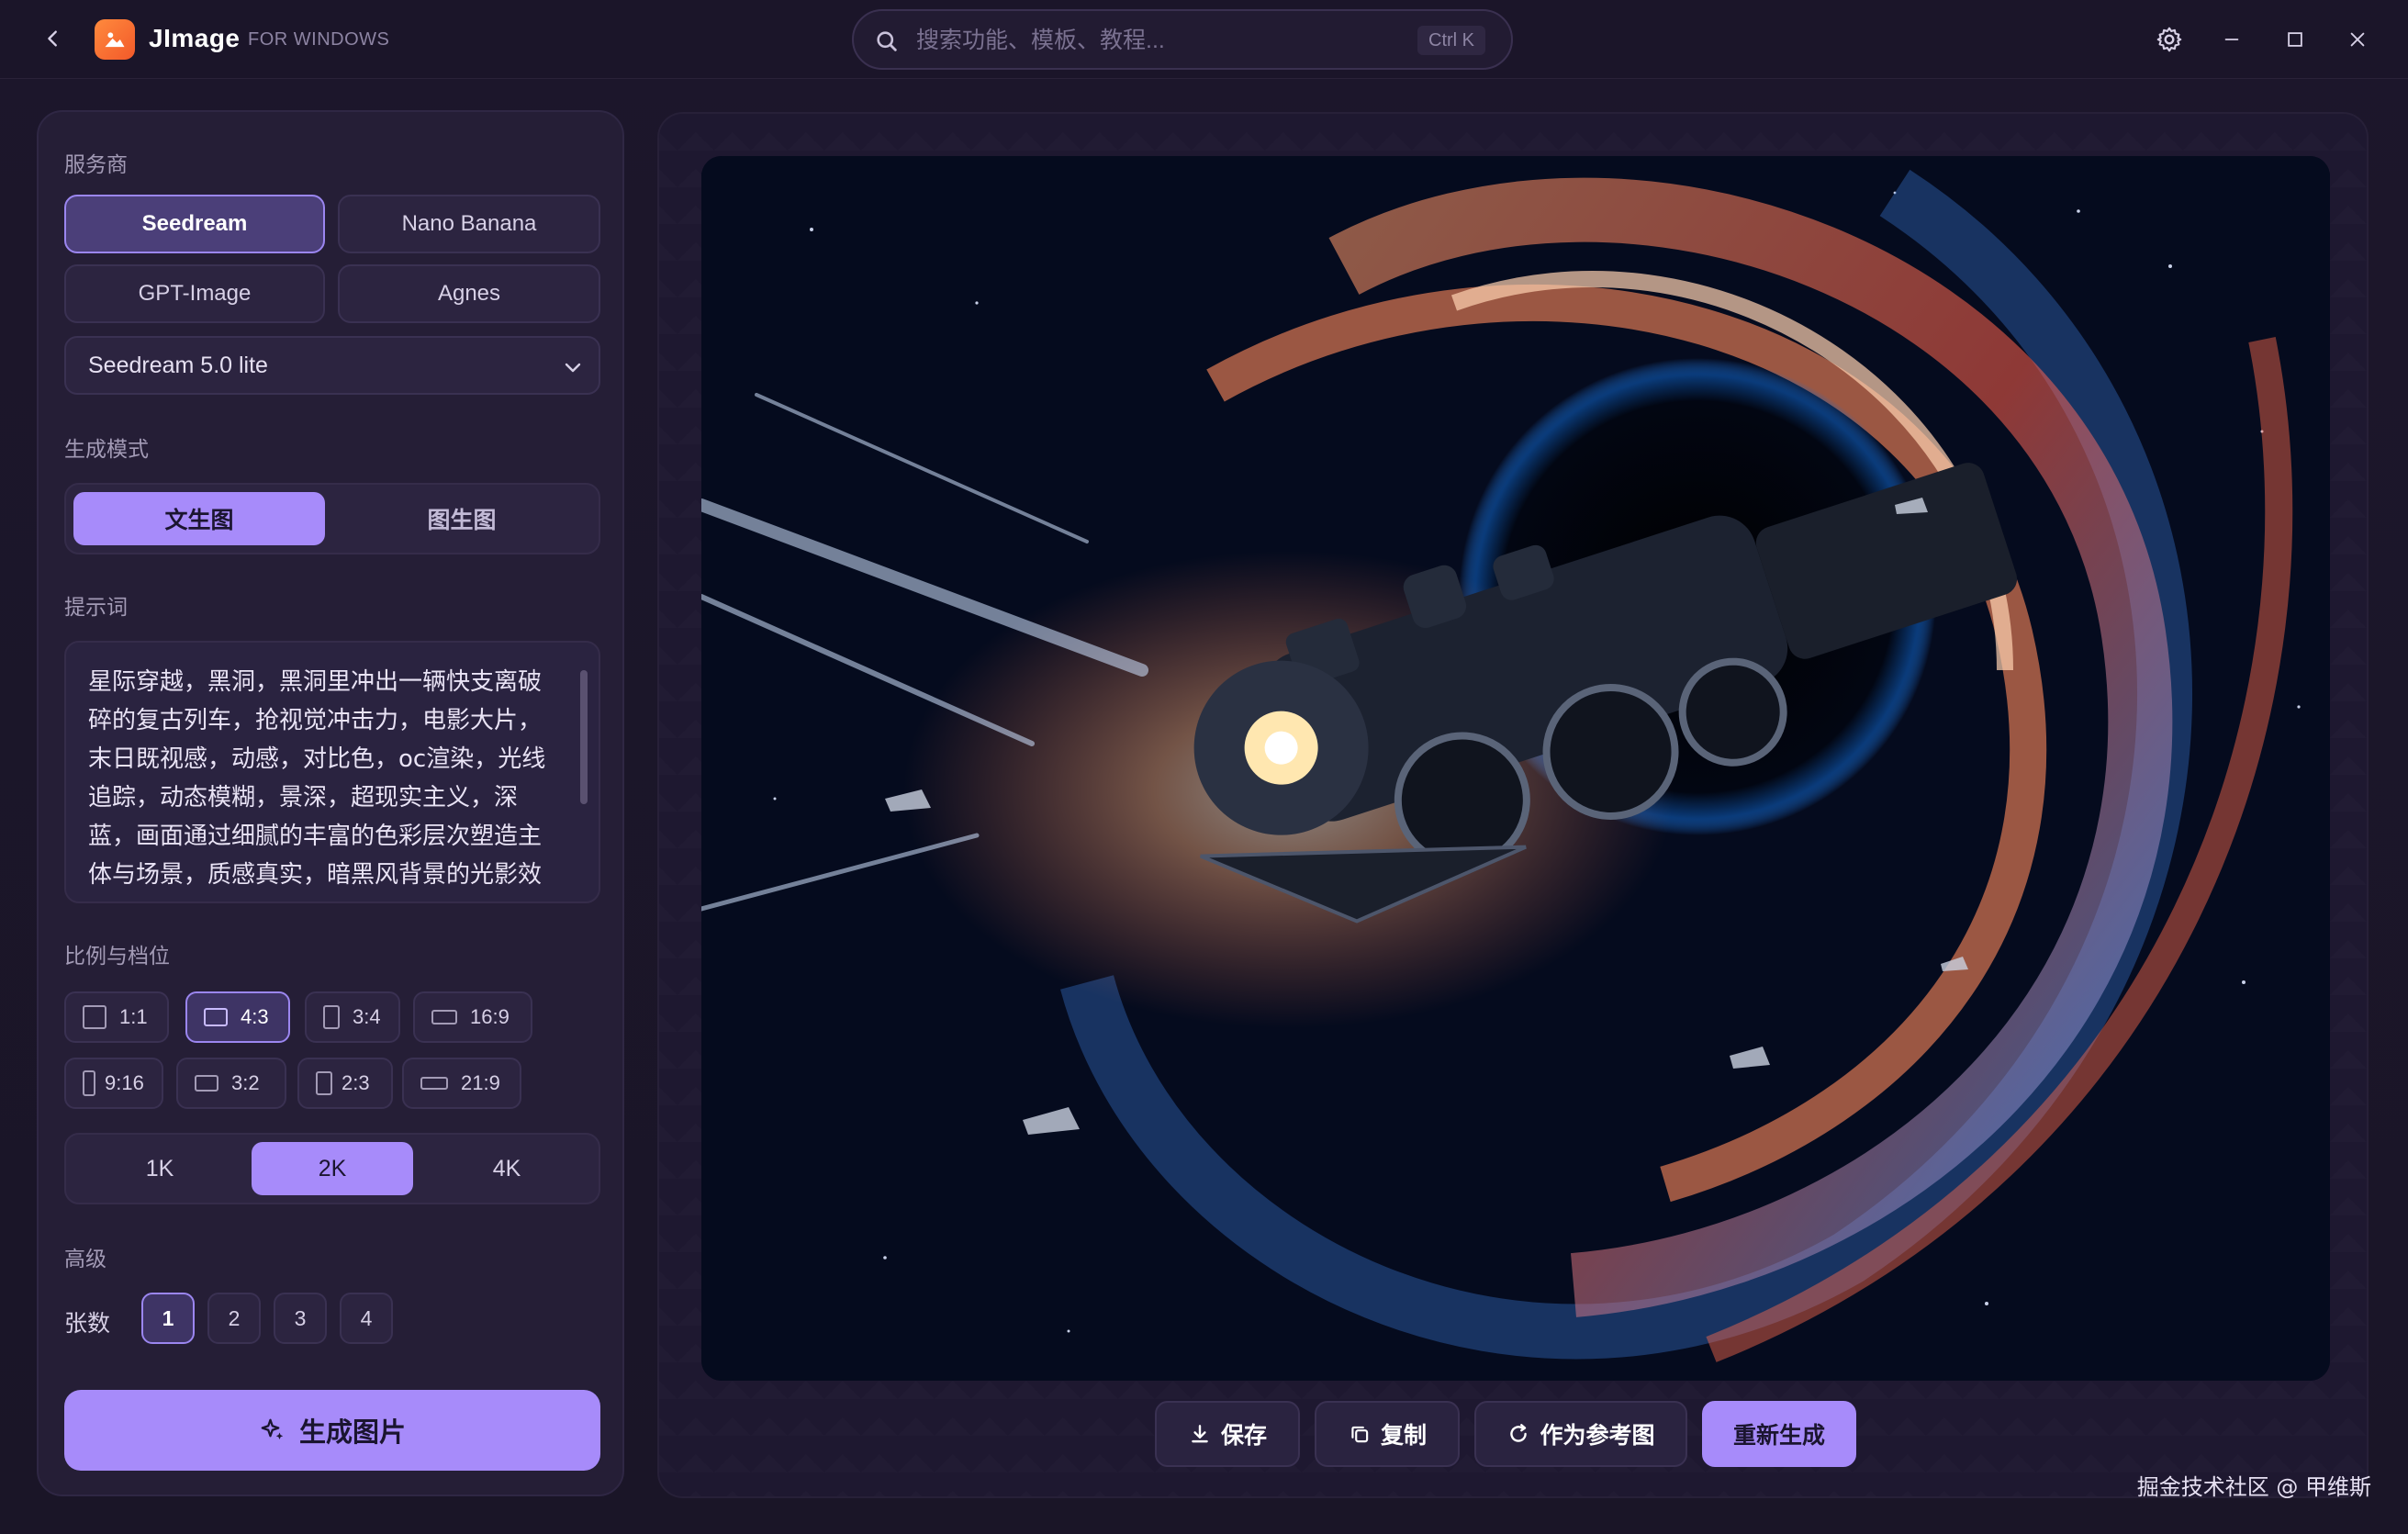 The width and height of the screenshot is (2408, 1534). Describe the element at coordinates (195, 38) in the screenshot. I see `app-name: JImage` at that location.